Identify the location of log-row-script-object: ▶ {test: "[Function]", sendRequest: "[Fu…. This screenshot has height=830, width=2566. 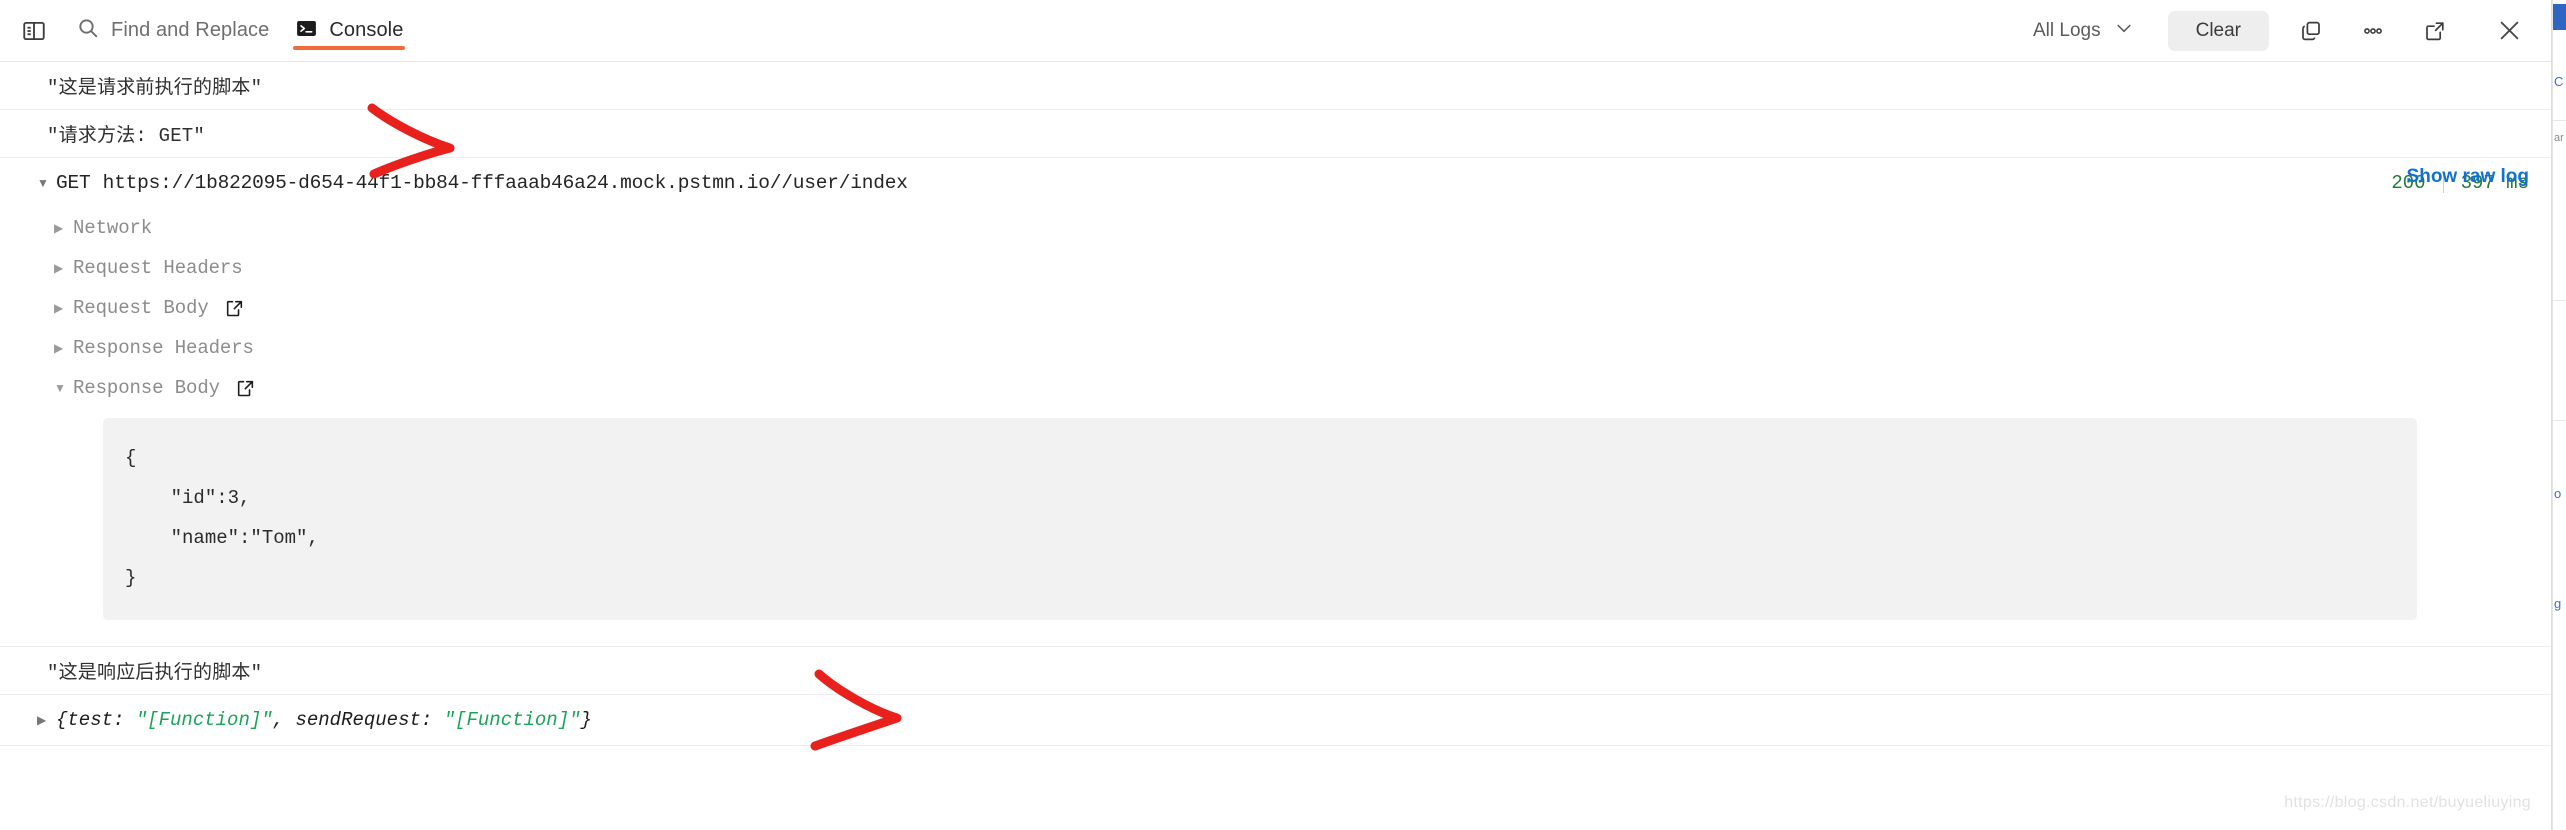
(1275, 720).